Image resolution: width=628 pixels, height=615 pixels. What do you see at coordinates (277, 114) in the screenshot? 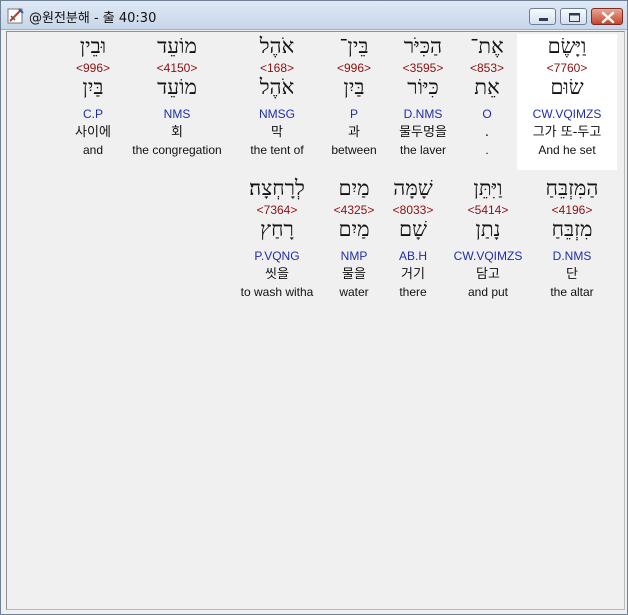
I see `morphology-code: NMSG` at bounding box center [277, 114].